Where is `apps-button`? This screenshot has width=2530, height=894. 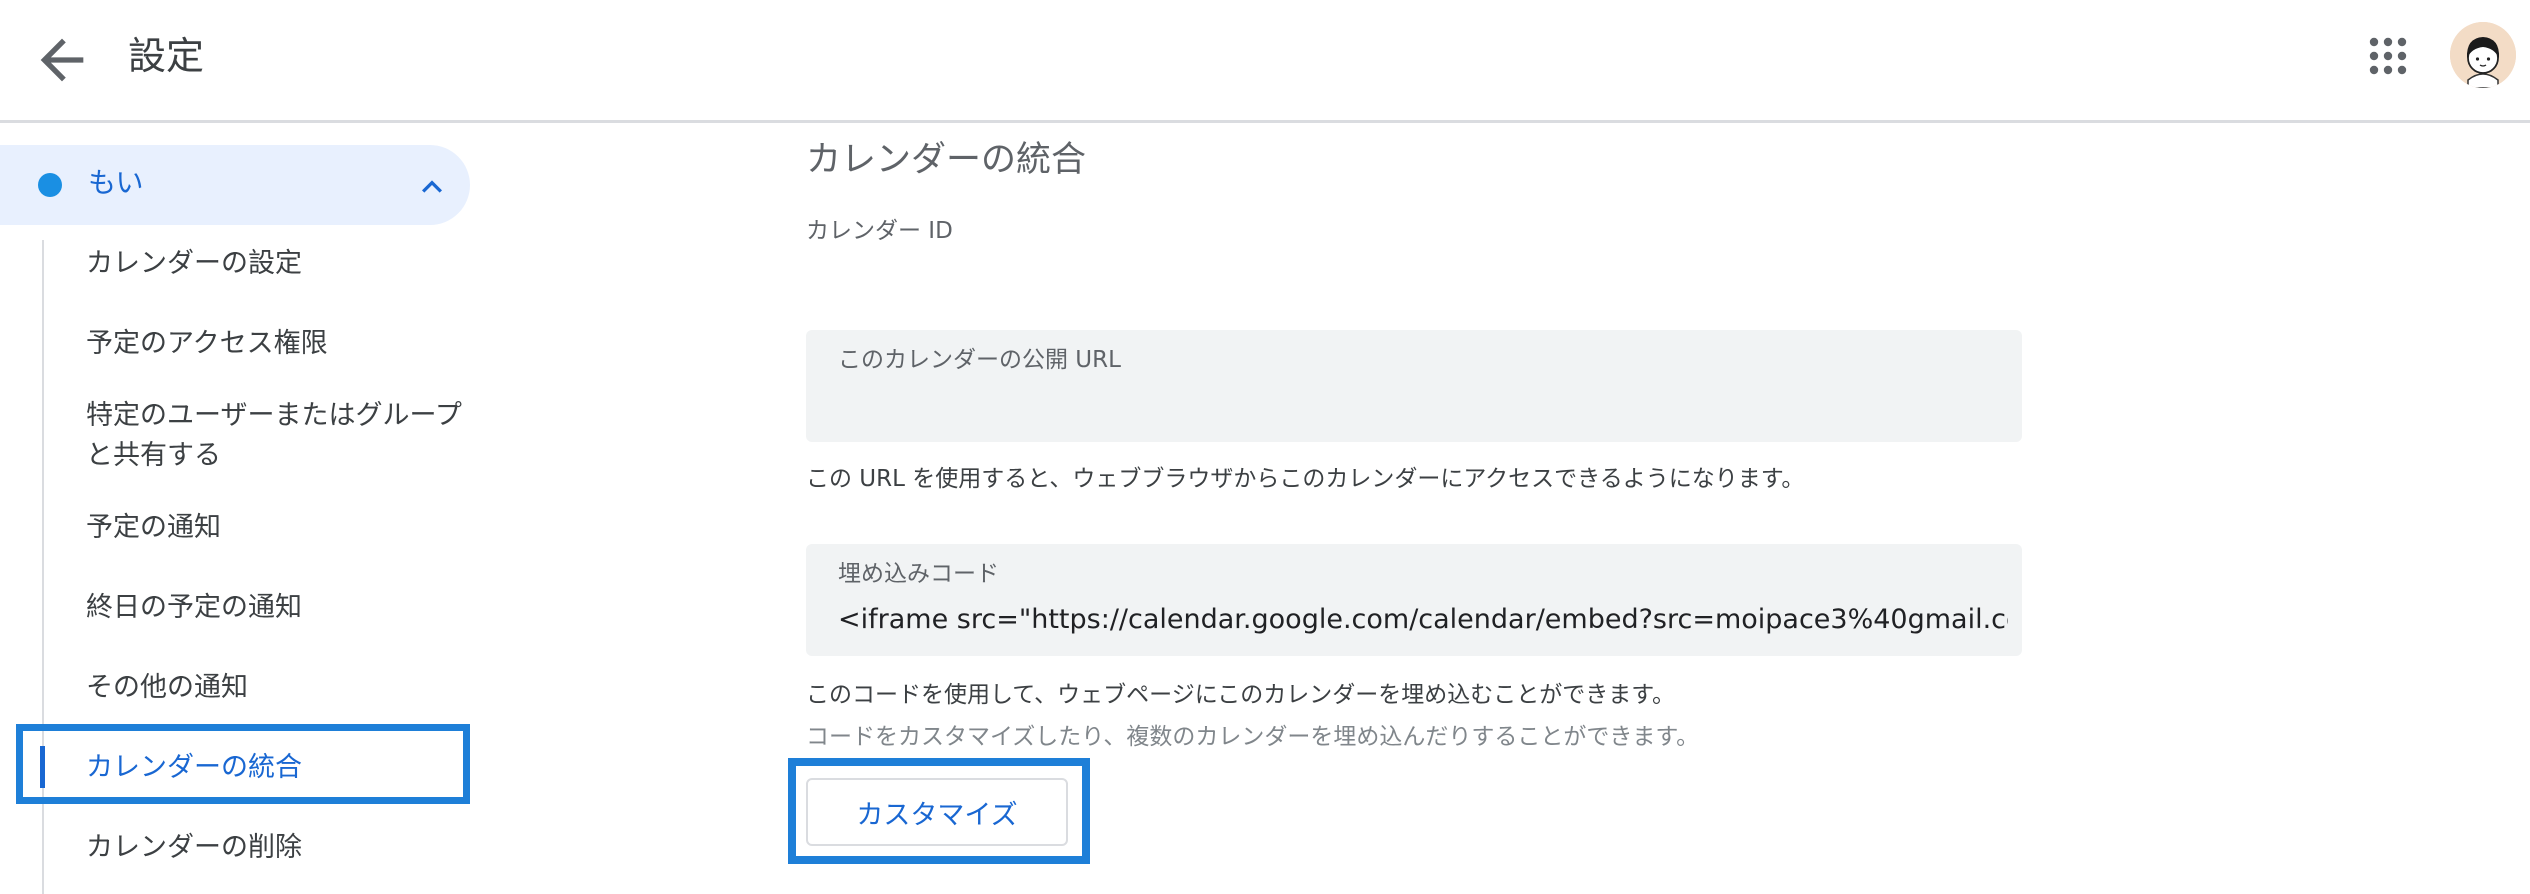 apps-button is located at coordinates (2388, 56).